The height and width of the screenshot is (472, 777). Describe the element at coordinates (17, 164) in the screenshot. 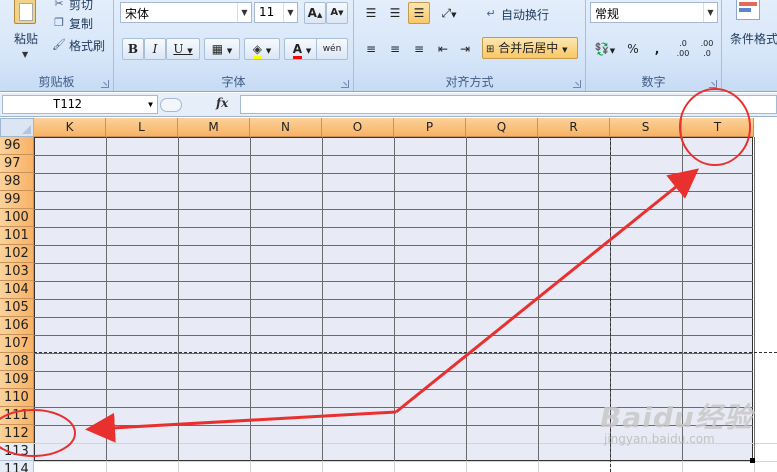

I see `row-header-97: 97` at that location.